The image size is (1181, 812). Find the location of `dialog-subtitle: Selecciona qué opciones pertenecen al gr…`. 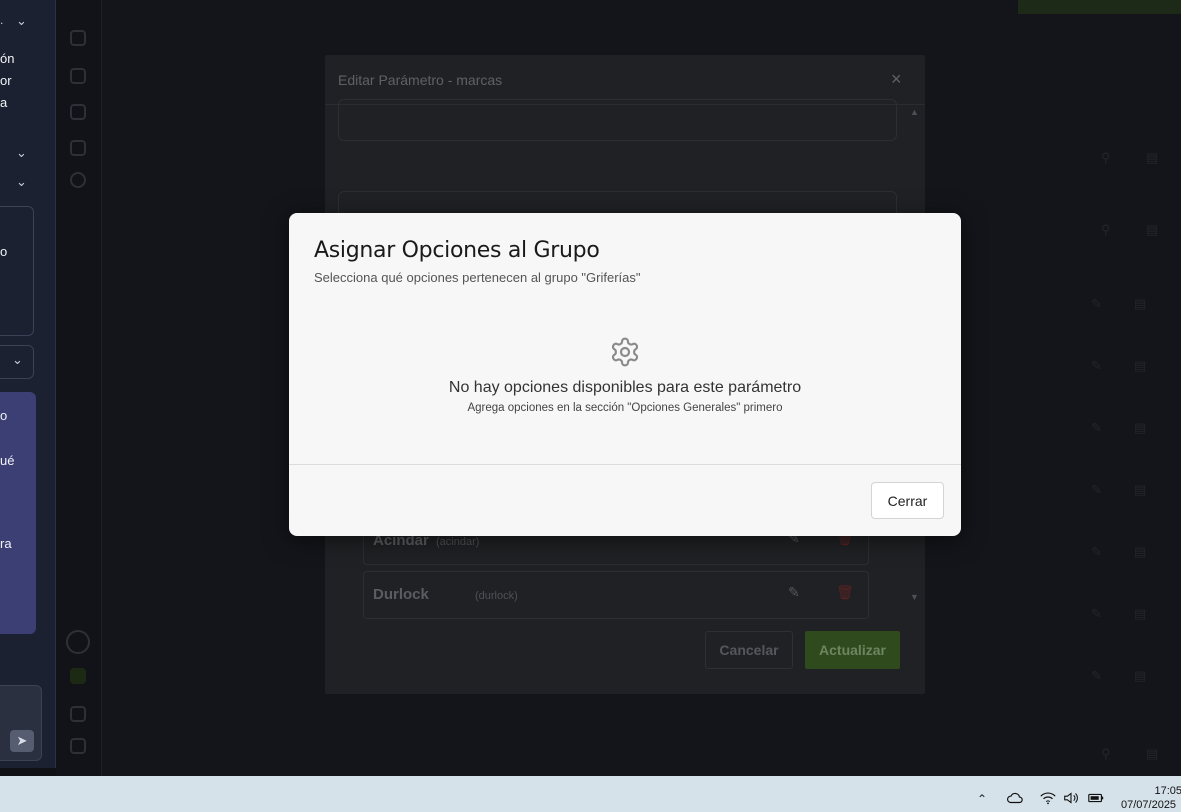

dialog-subtitle: Selecciona qué opciones pertenecen al gr… is located at coordinates (477, 277).